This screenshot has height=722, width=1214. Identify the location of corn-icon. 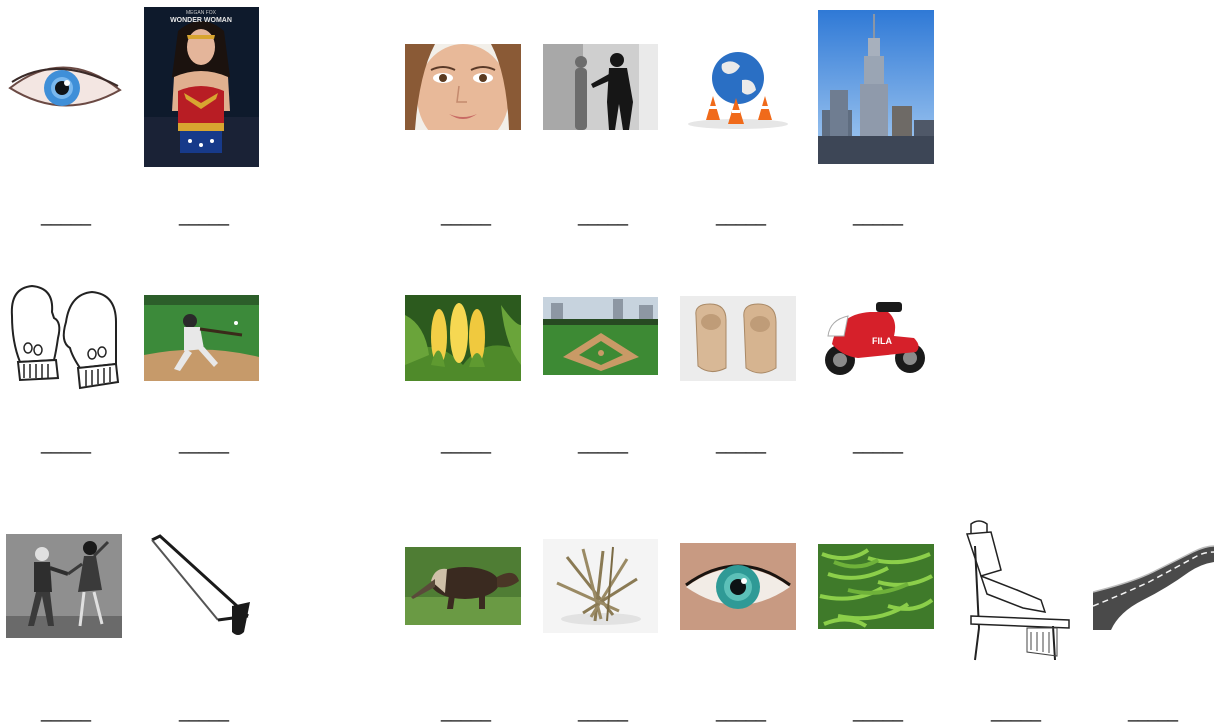
(463, 338).